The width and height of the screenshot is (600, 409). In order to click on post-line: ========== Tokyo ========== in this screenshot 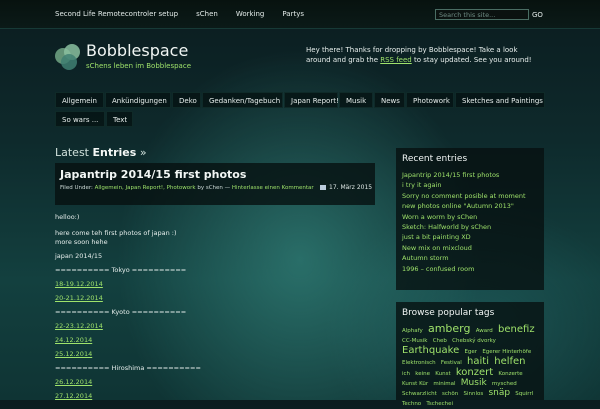, I will do `click(121, 270)`.